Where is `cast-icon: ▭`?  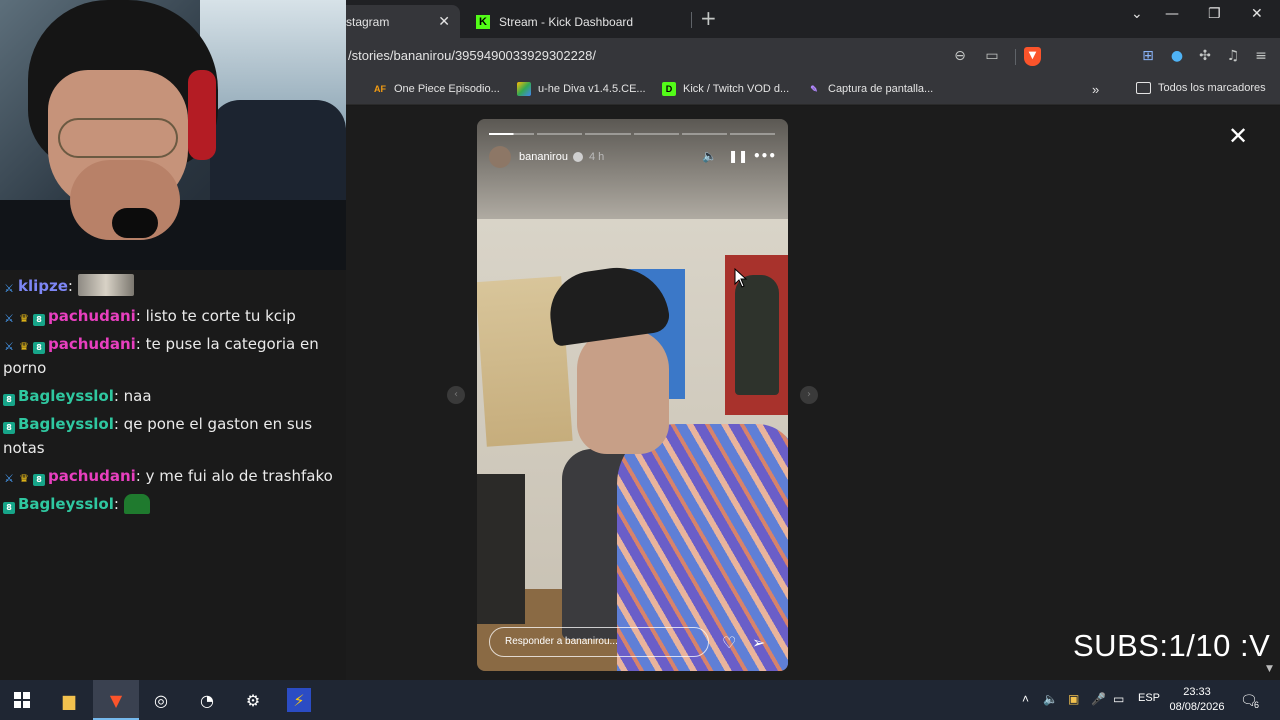
cast-icon: ▭ is located at coordinates (992, 56).